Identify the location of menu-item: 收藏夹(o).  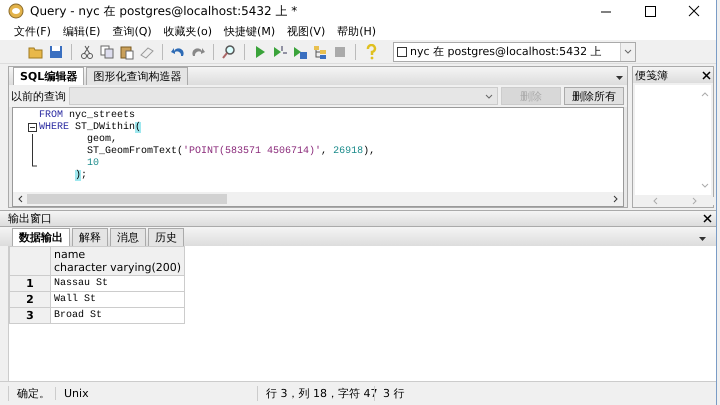
(188, 31).